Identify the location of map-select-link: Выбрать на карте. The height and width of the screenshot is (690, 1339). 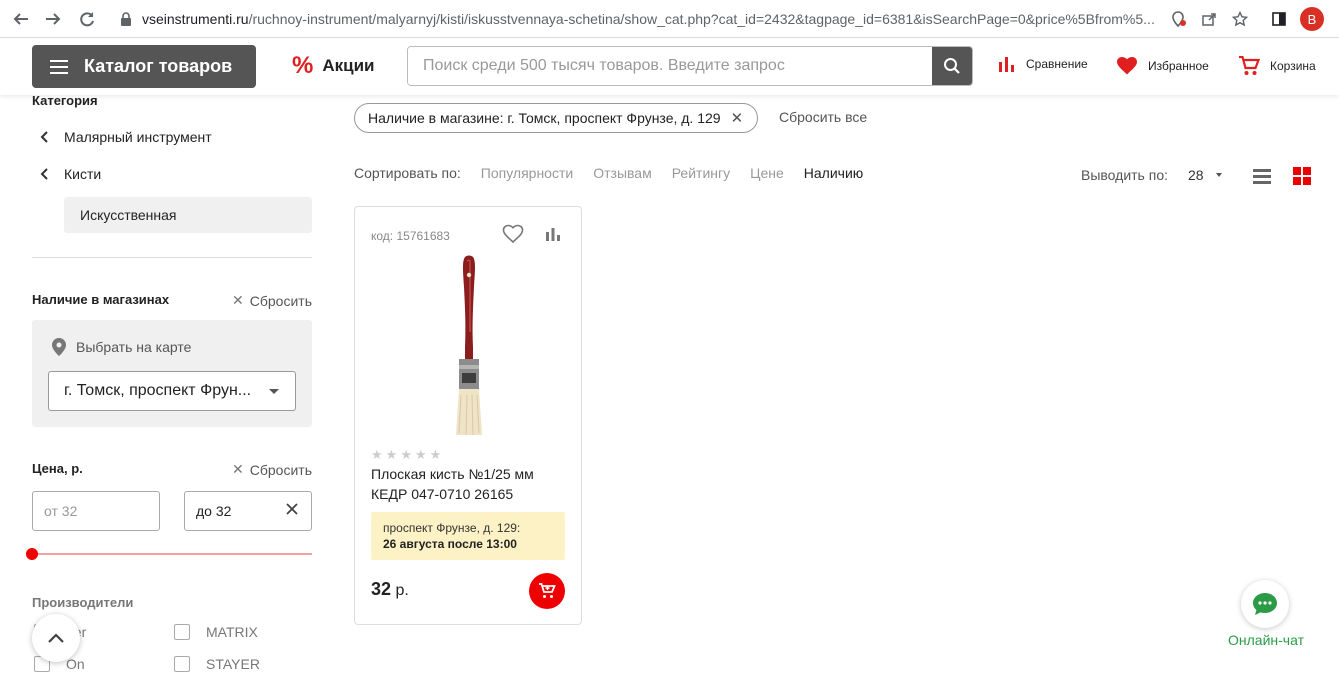
(121, 347).